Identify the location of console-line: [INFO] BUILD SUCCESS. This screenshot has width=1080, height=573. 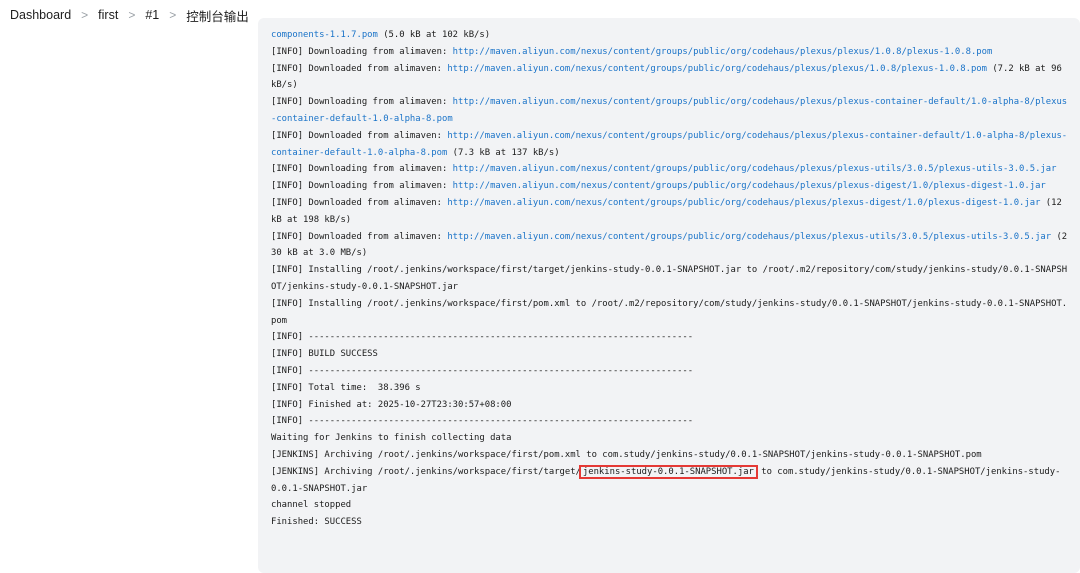
(671, 354).